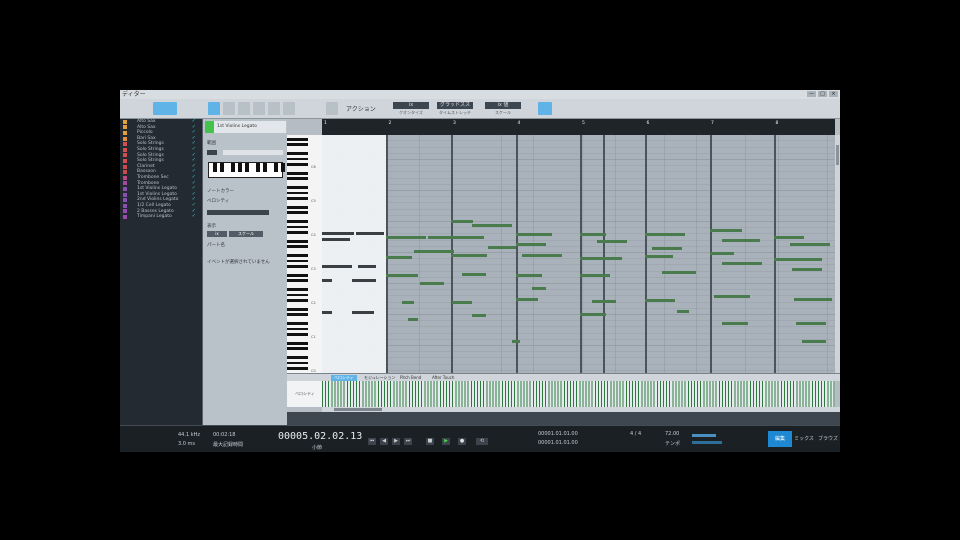 The height and width of the screenshot is (540, 960). What do you see at coordinates (212, 152) in the screenshot?
I see `range-dropdown` at bounding box center [212, 152].